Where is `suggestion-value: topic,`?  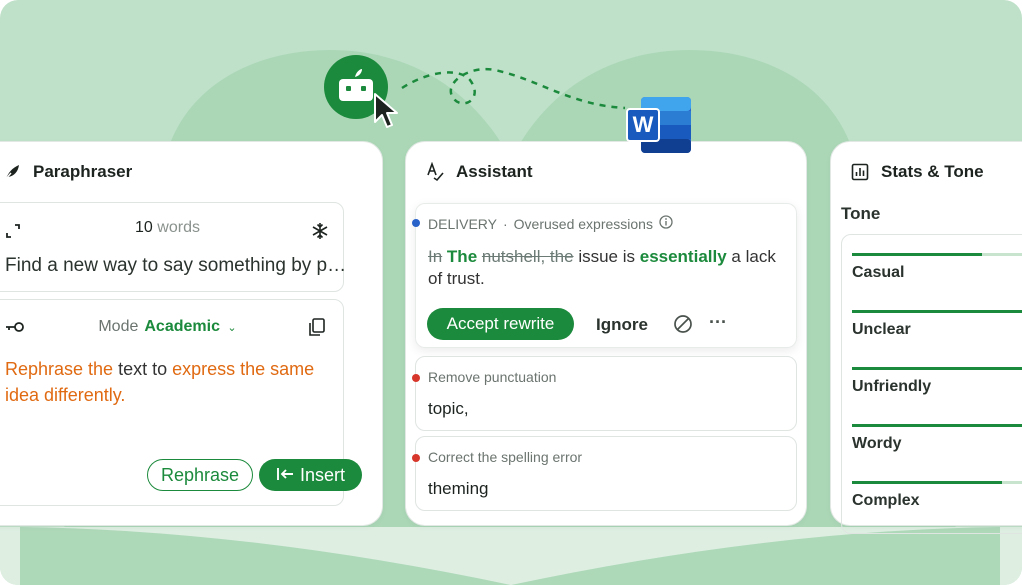
suggestion-value: topic, is located at coordinates (448, 408).